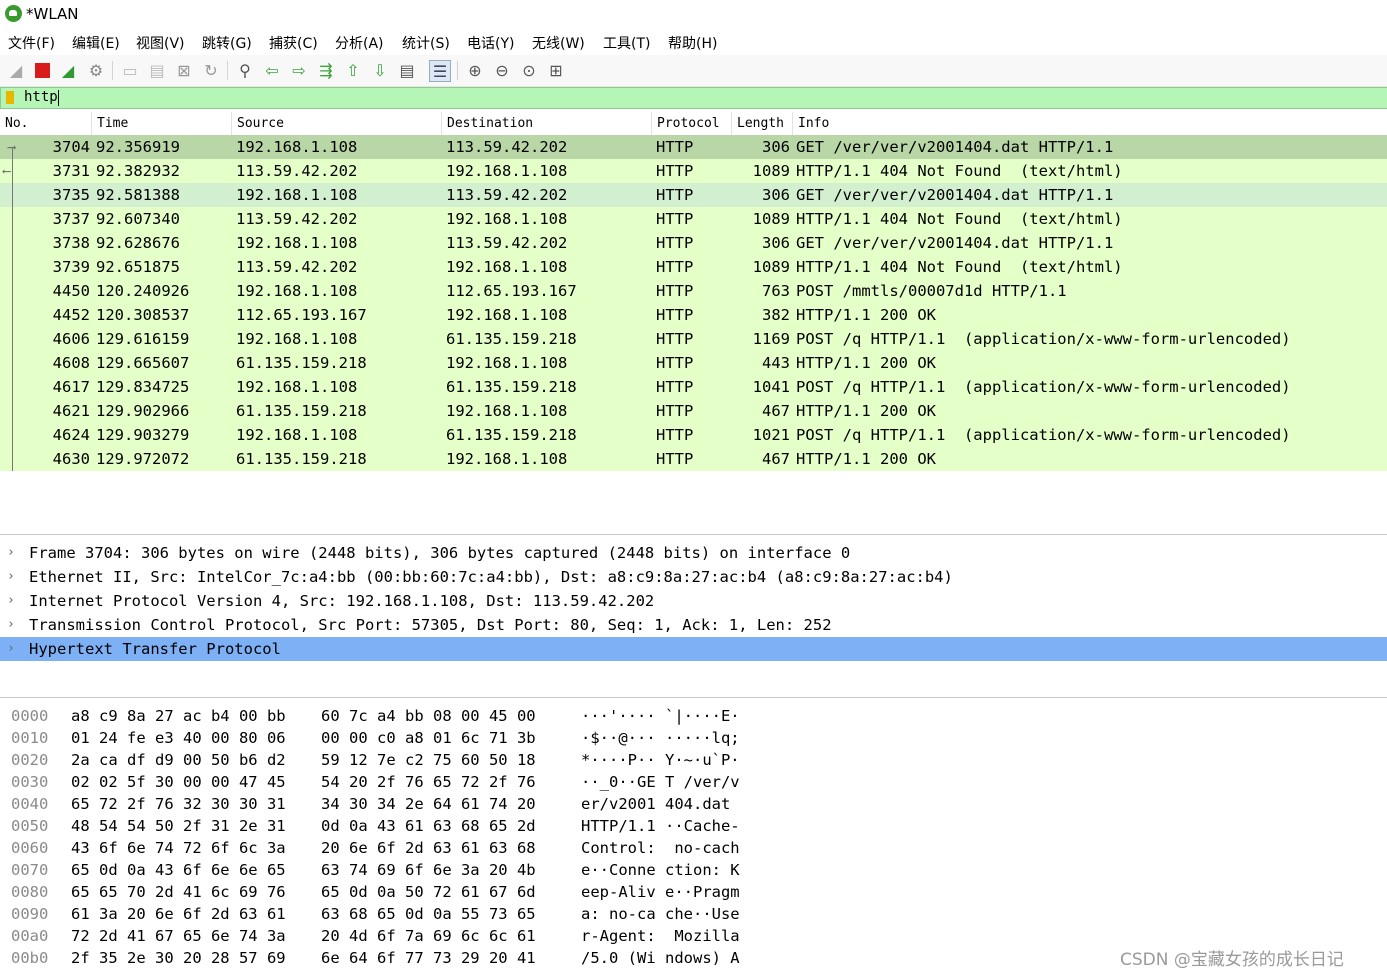 The image size is (1387, 976). I want to click on column-source: Source, so click(337, 123).